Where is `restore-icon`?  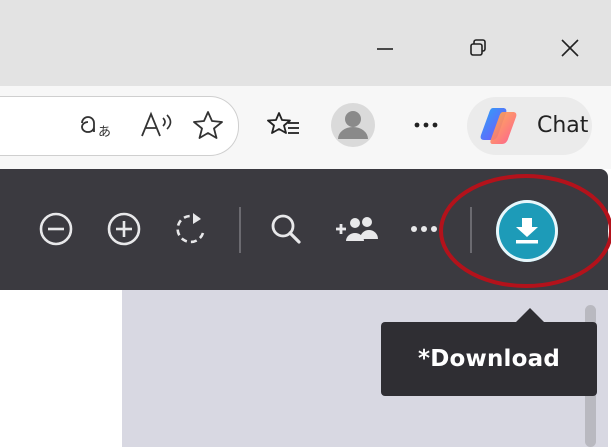 restore-icon is located at coordinates (478, 47).